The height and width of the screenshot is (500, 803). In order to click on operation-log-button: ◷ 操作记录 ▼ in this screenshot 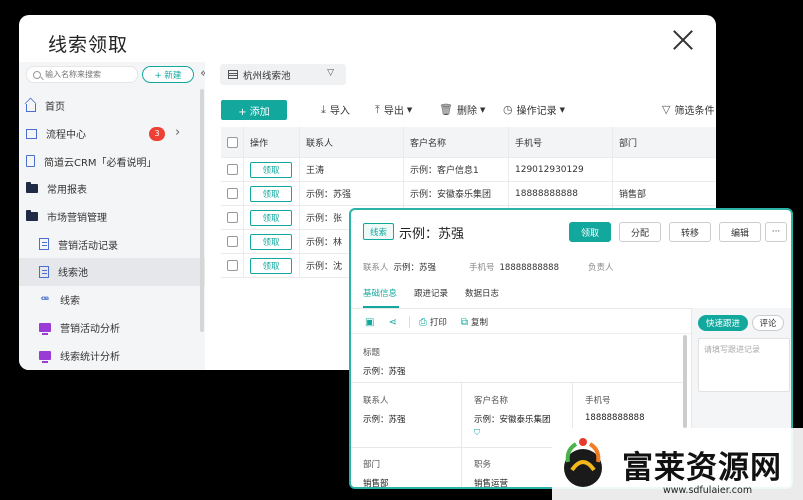, I will do `click(534, 109)`.